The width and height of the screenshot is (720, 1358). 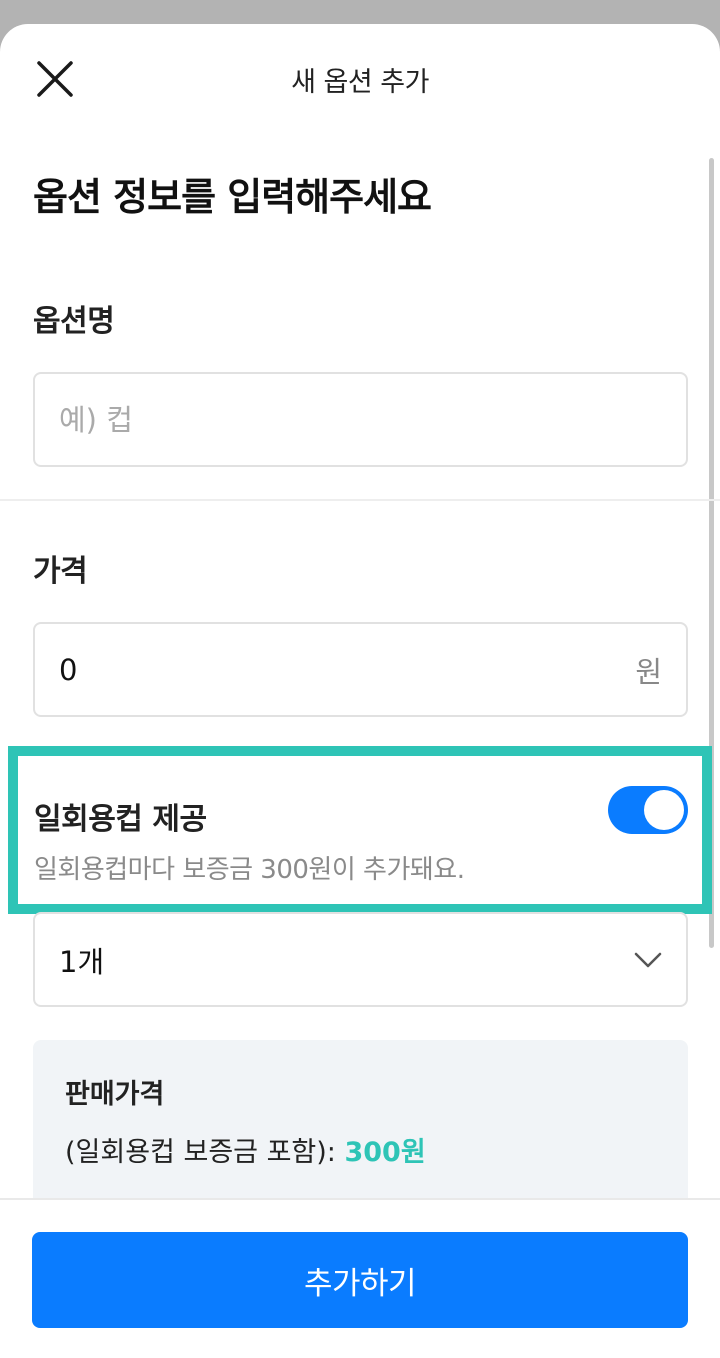 I want to click on price-label: 가격, so click(x=60, y=571).